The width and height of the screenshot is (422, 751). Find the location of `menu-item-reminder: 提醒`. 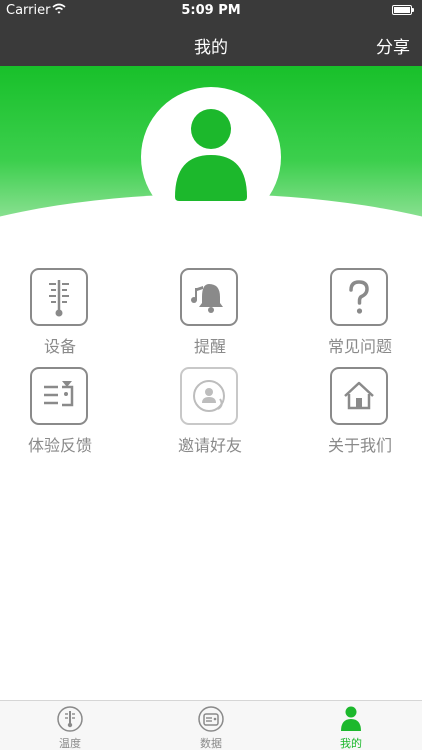

menu-item-reminder: 提醒 is located at coordinates (210, 310).